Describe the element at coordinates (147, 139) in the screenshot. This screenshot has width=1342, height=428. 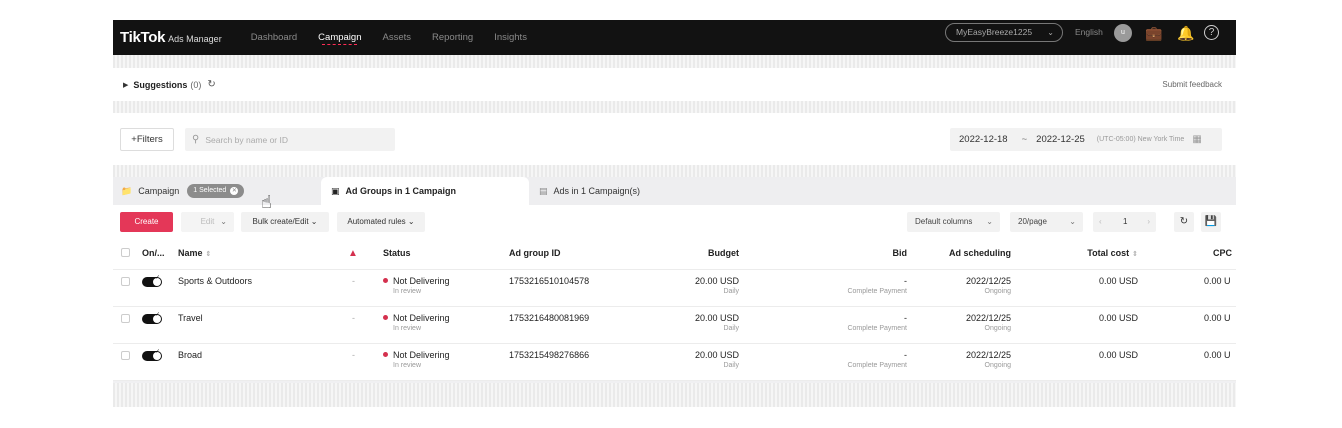
I see `filters-button: +Filters` at that location.